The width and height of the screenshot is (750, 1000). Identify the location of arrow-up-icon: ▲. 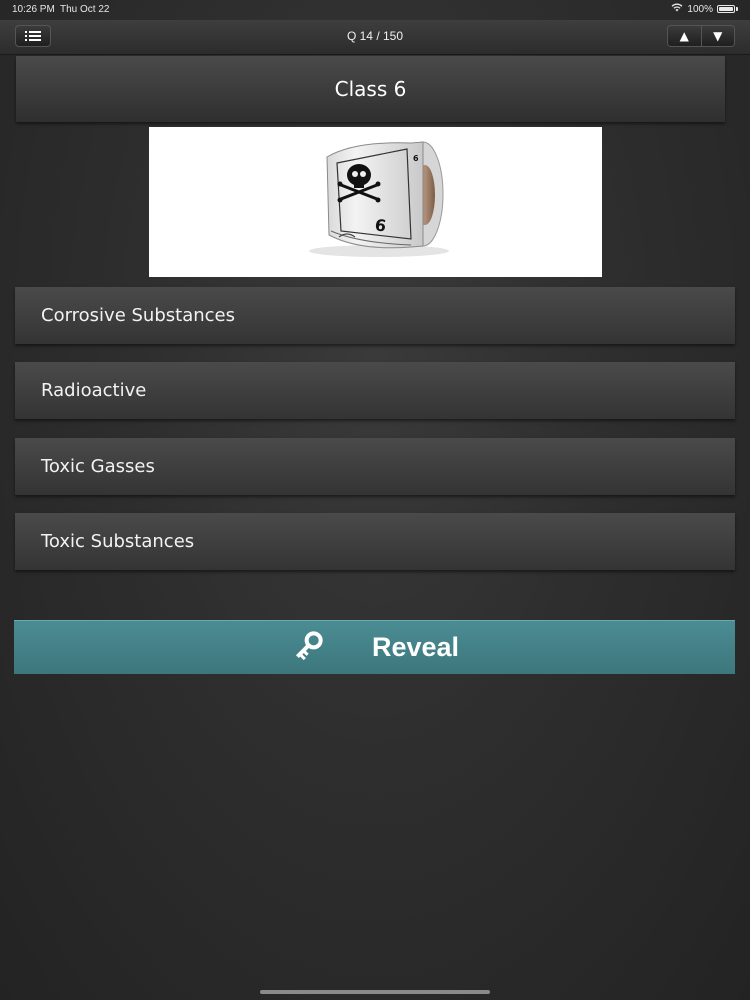
(684, 36).